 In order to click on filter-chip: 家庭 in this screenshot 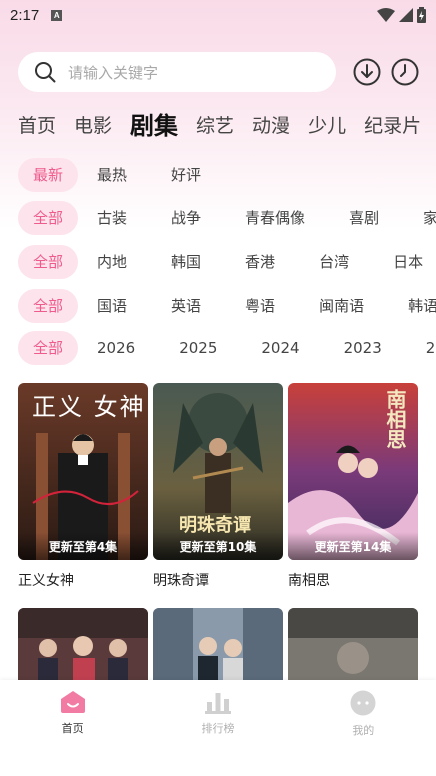, I will do `click(425, 218)`.